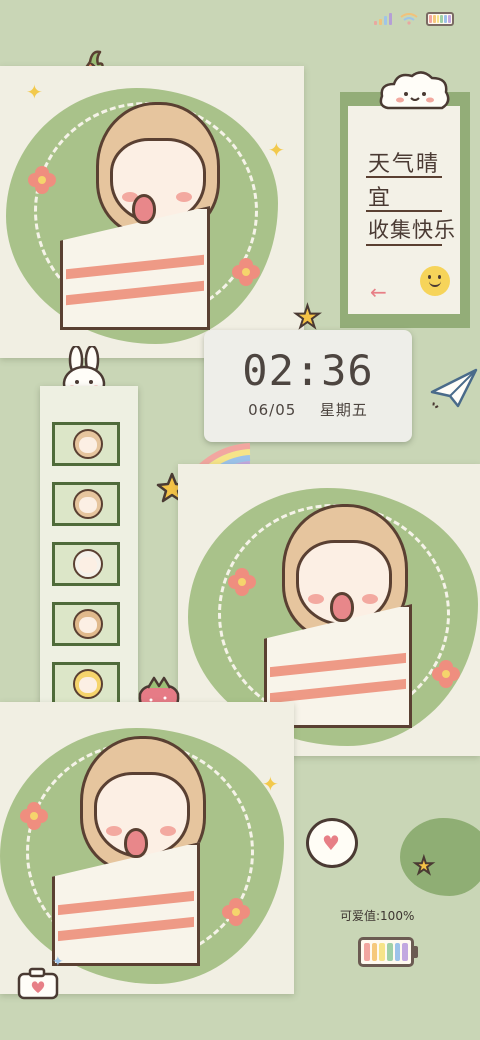  Describe the element at coordinates (360, 916) in the screenshot. I see `lovely-label: 可爱值:` at that location.